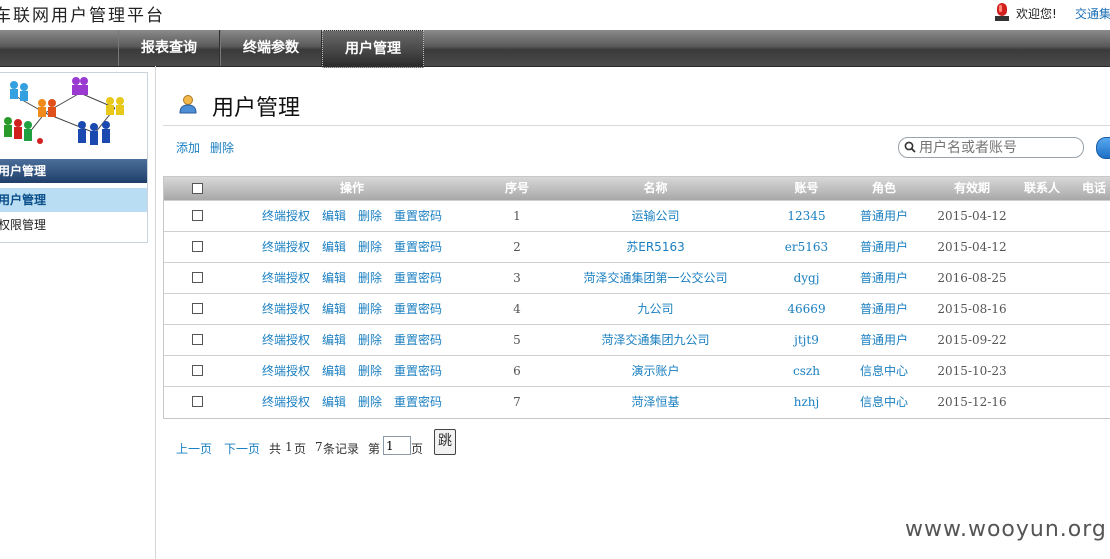 The width and height of the screenshot is (1110, 559). Describe the element at coordinates (806, 216) in the screenshot. I see `cell-account: 12345` at that location.